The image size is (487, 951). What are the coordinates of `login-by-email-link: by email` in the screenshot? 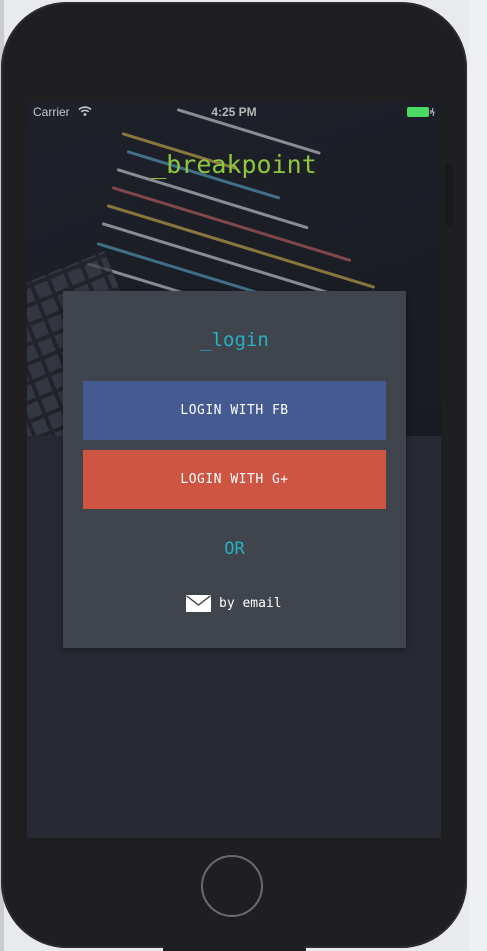 It's located at (234, 603).